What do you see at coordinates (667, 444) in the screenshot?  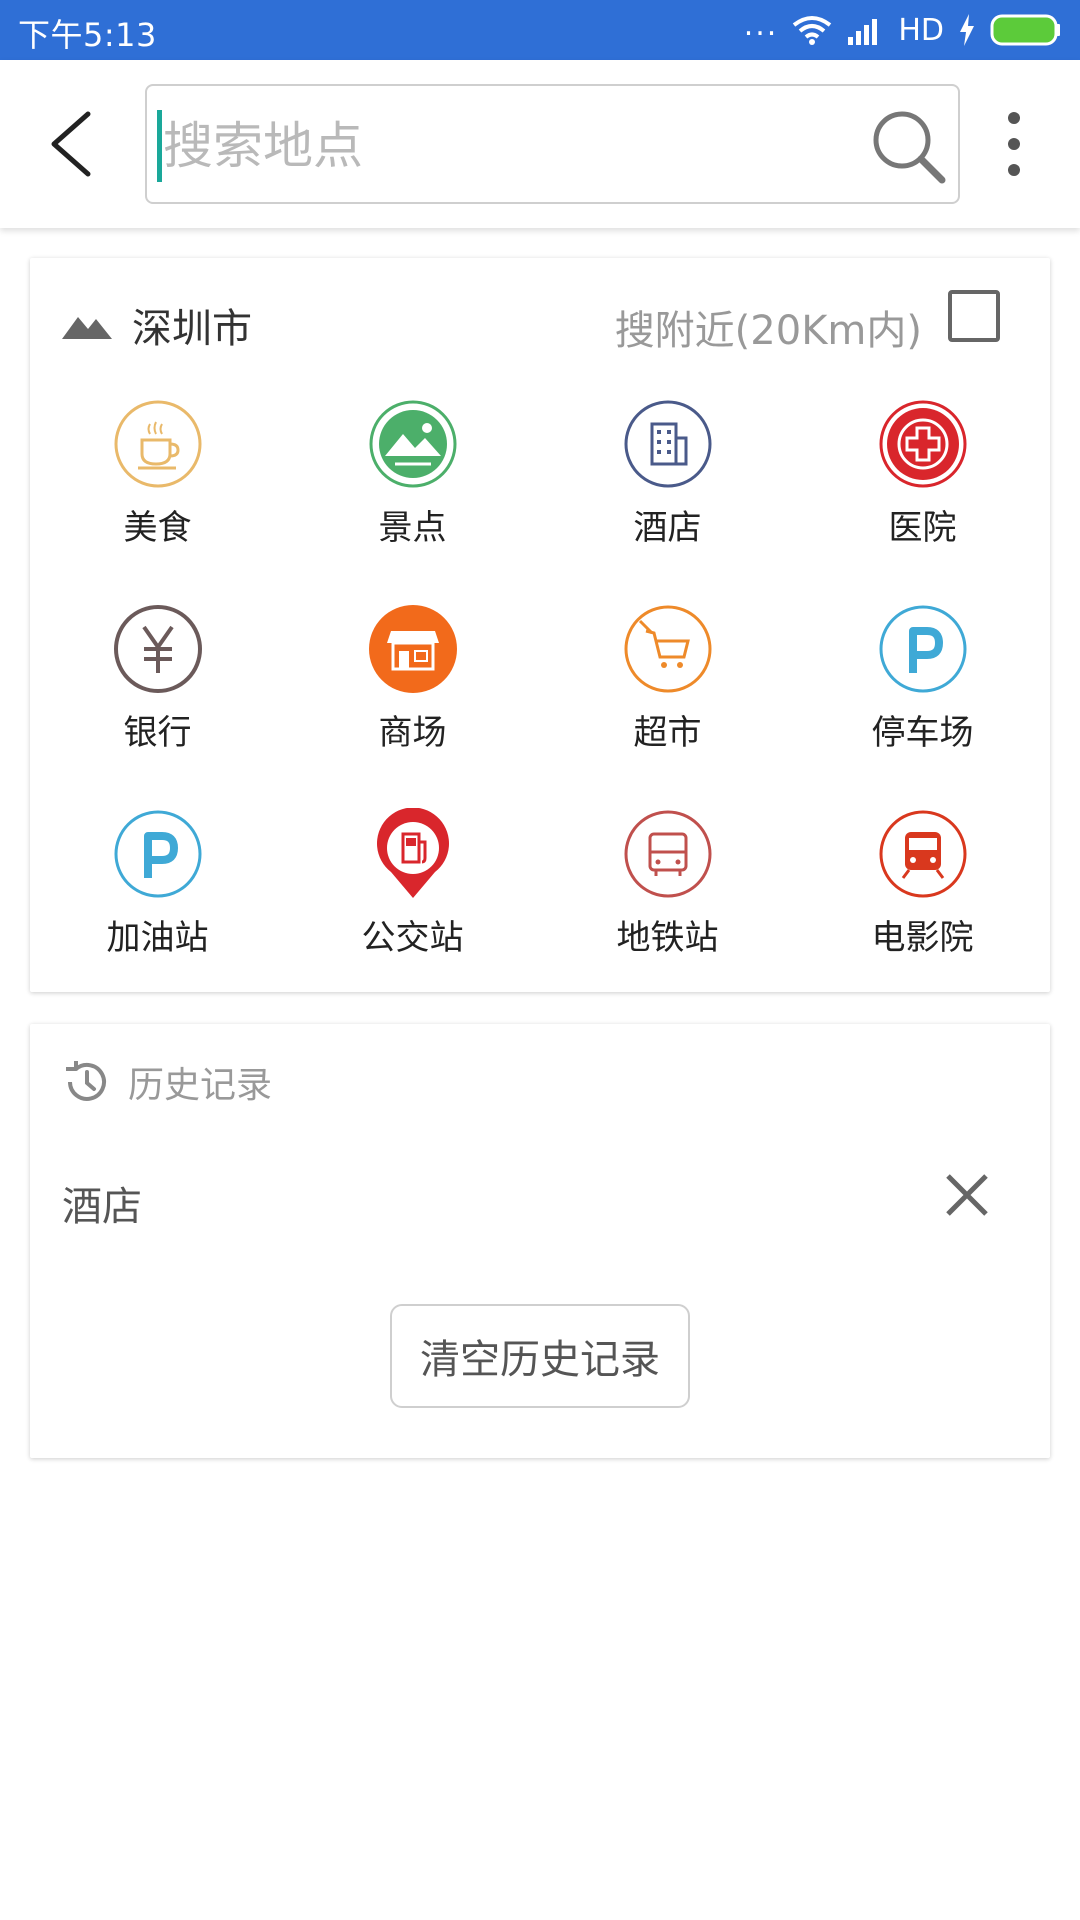 I see `building-icon` at bounding box center [667, 444].